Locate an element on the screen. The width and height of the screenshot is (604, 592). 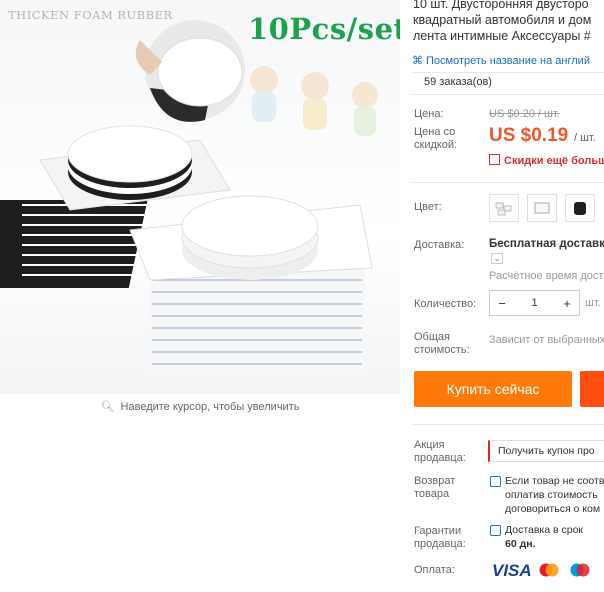
seller-promo-label-line: Акция is located at coordinates (429, 445).